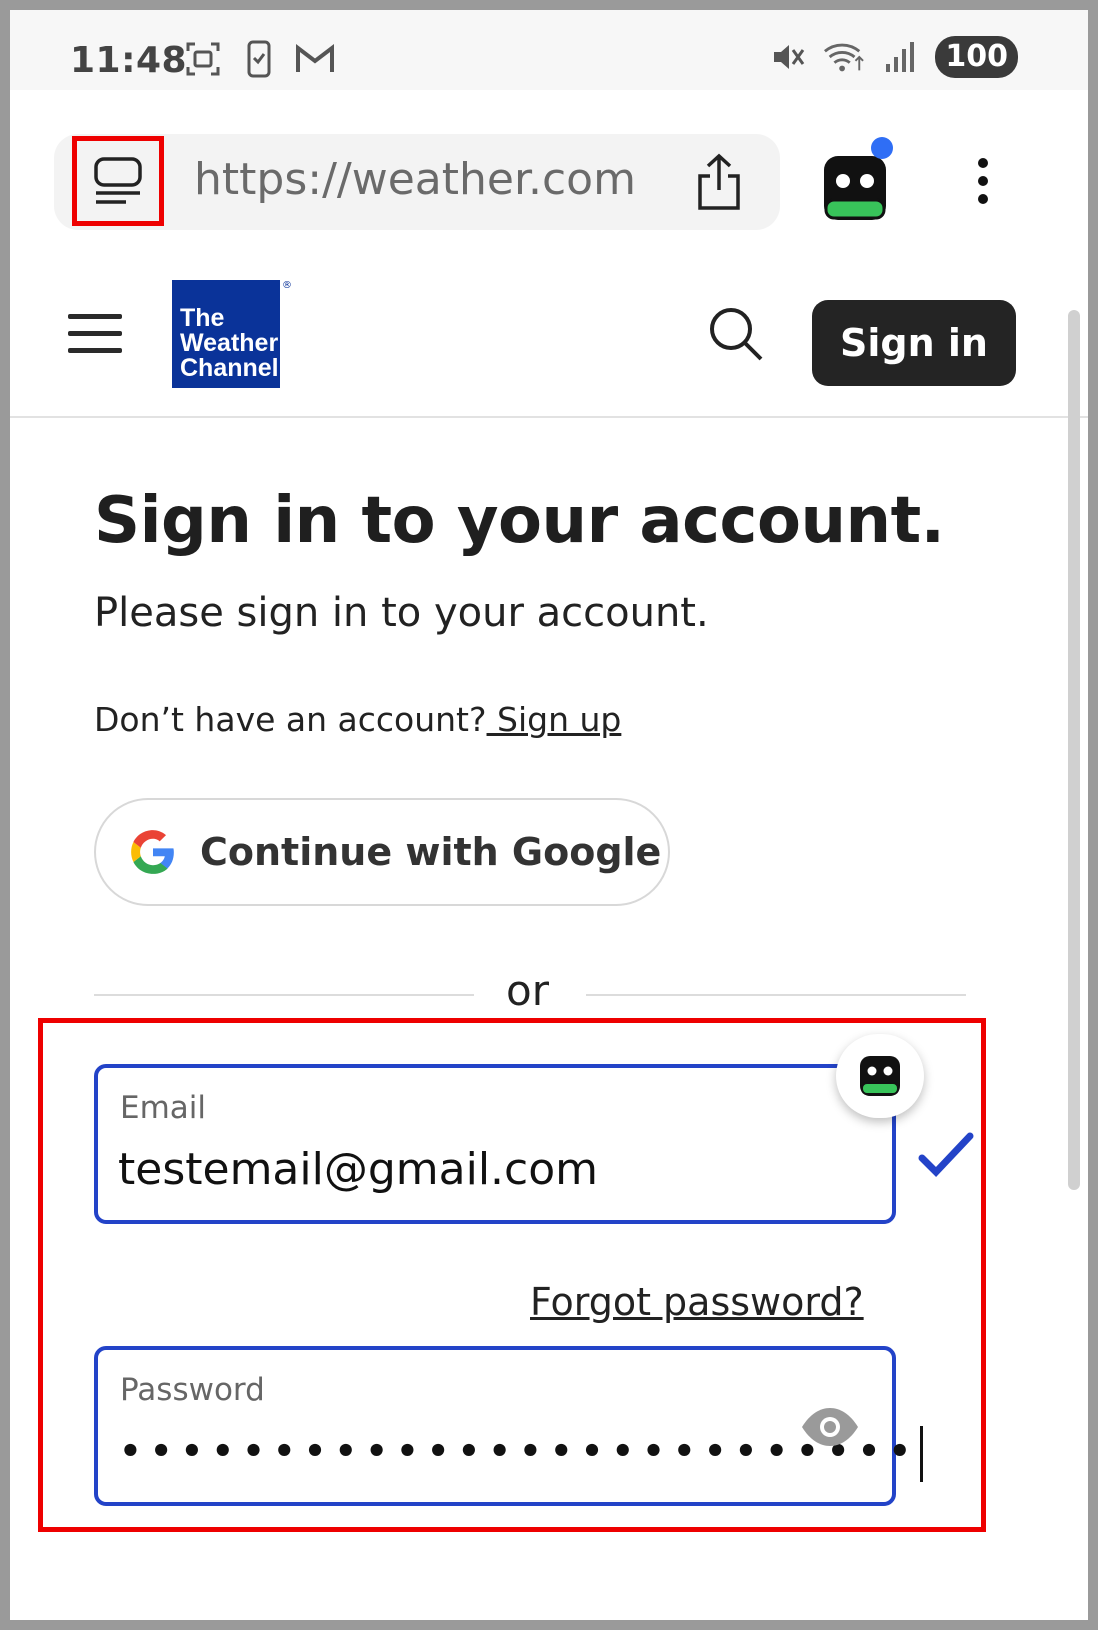 The width and height of the screenshot is (1098, 1630). I want to click on site-header: The Weather Channel ® Sign in, so click(549, 330).